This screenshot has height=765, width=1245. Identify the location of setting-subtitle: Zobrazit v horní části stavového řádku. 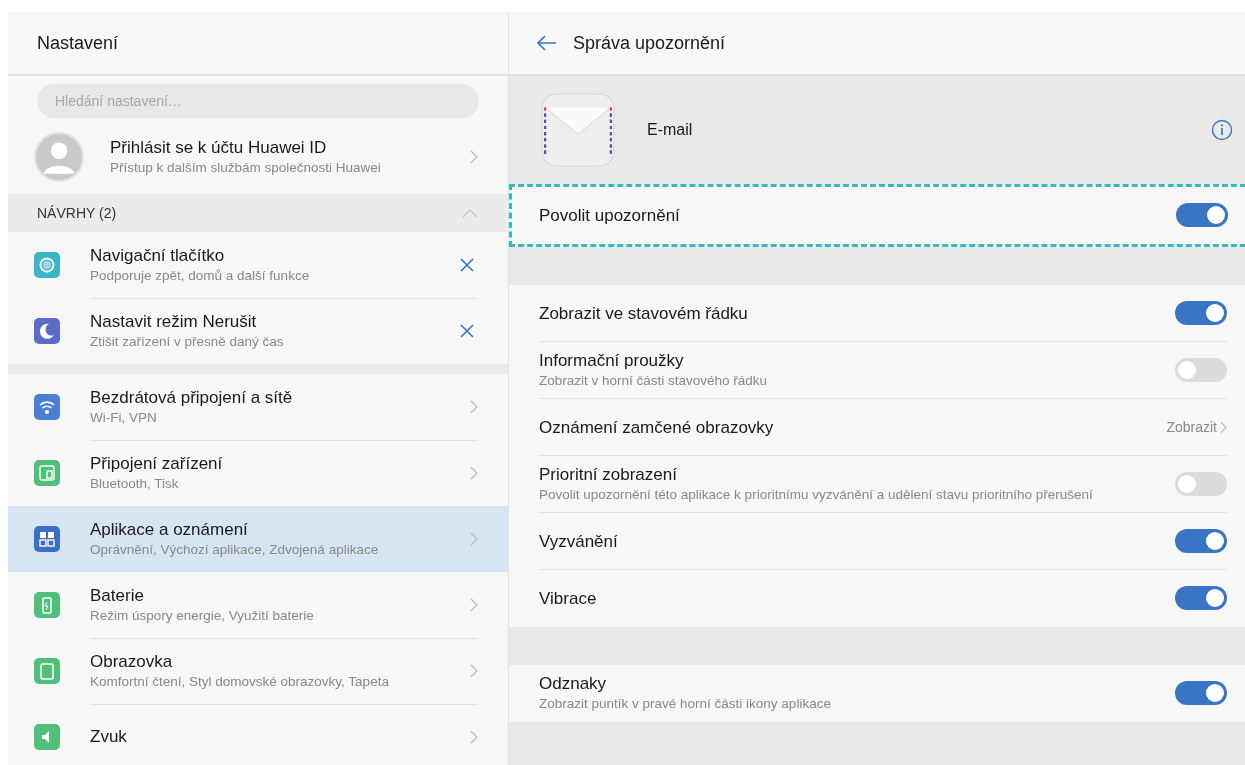
(654, 381).